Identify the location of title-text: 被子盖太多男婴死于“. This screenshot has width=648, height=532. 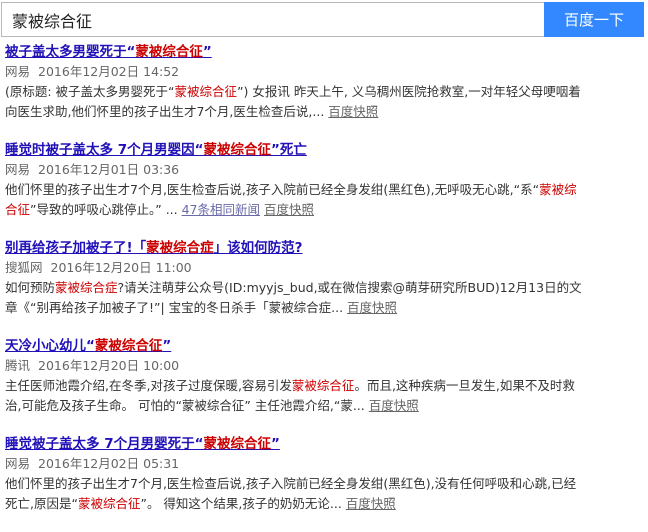
(70, 52).